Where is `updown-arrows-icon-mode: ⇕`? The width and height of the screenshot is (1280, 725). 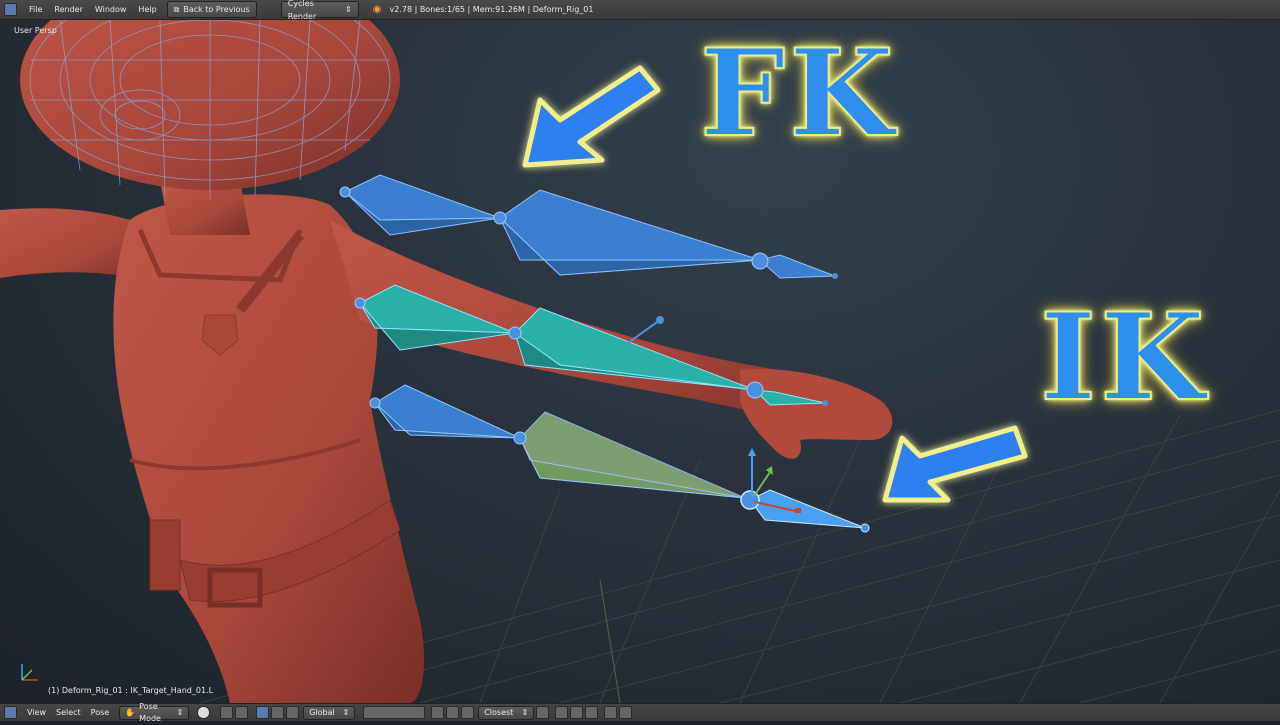
updown-arrows-icon-mode: ⇕ is located at coordinates (180, 712).